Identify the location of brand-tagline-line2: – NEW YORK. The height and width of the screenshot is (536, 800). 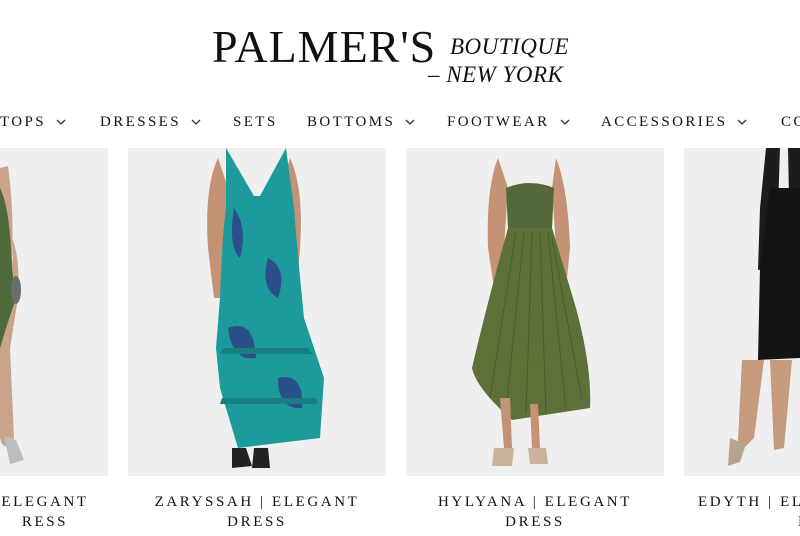
(496, 74).